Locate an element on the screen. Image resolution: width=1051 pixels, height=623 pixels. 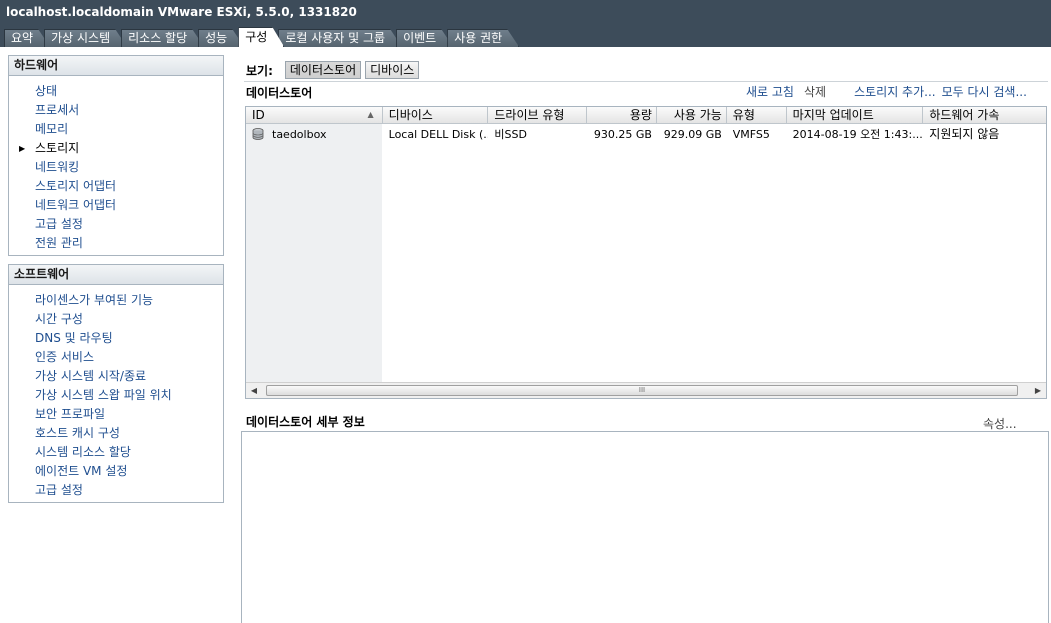
tab-virtual-machines: 가상 시스템 is located at coordinates (85, 38).